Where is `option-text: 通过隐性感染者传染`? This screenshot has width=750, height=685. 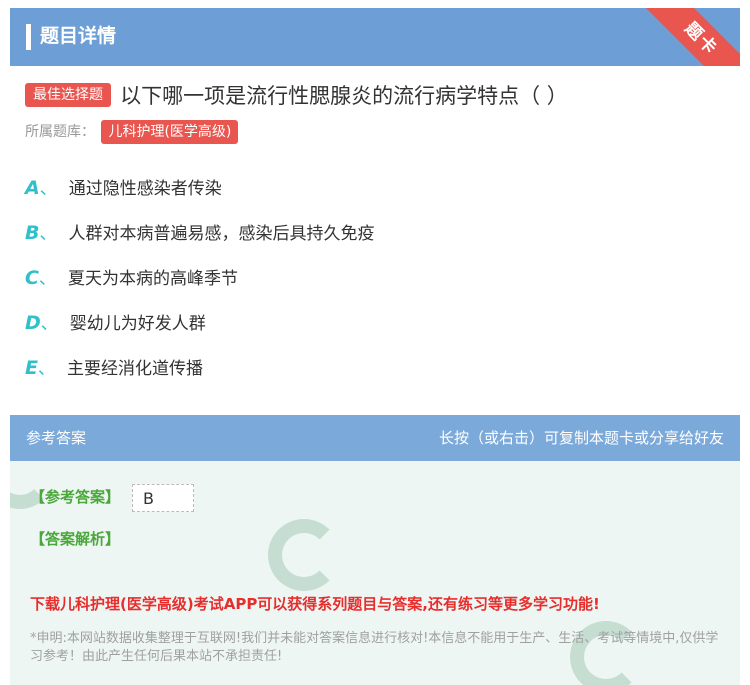 option-text: 通过隐性感染者传染 is located at coordinates (145, 189).